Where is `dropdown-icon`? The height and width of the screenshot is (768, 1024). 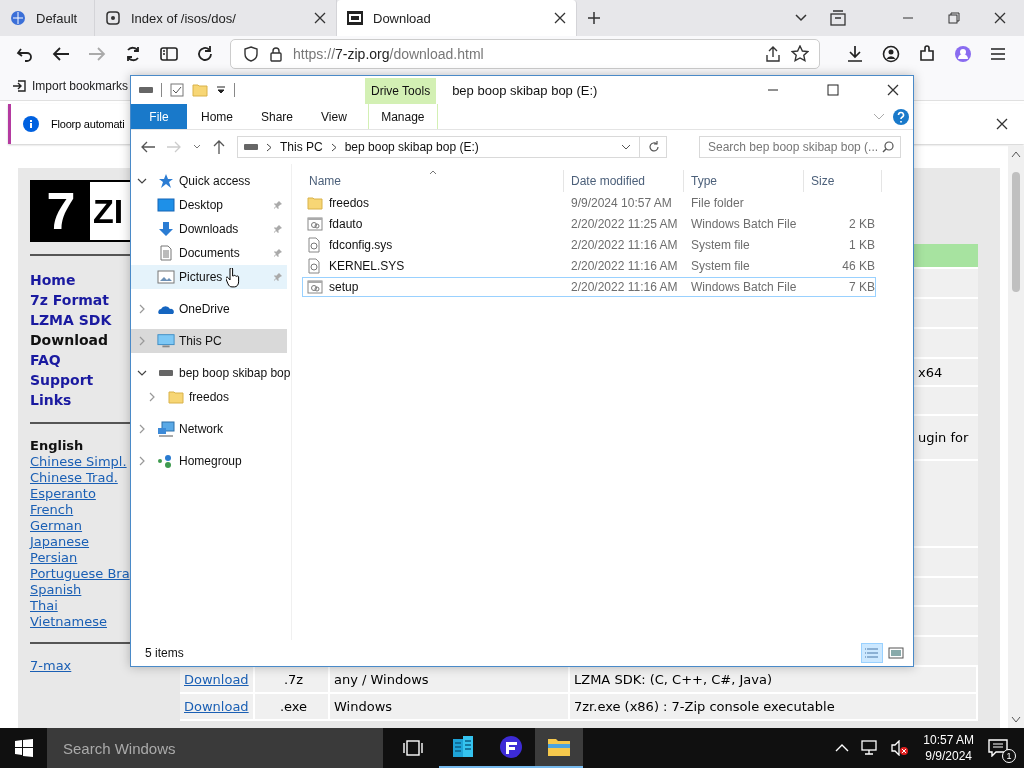 dropdown-icon is located at coordinates (221, 90).